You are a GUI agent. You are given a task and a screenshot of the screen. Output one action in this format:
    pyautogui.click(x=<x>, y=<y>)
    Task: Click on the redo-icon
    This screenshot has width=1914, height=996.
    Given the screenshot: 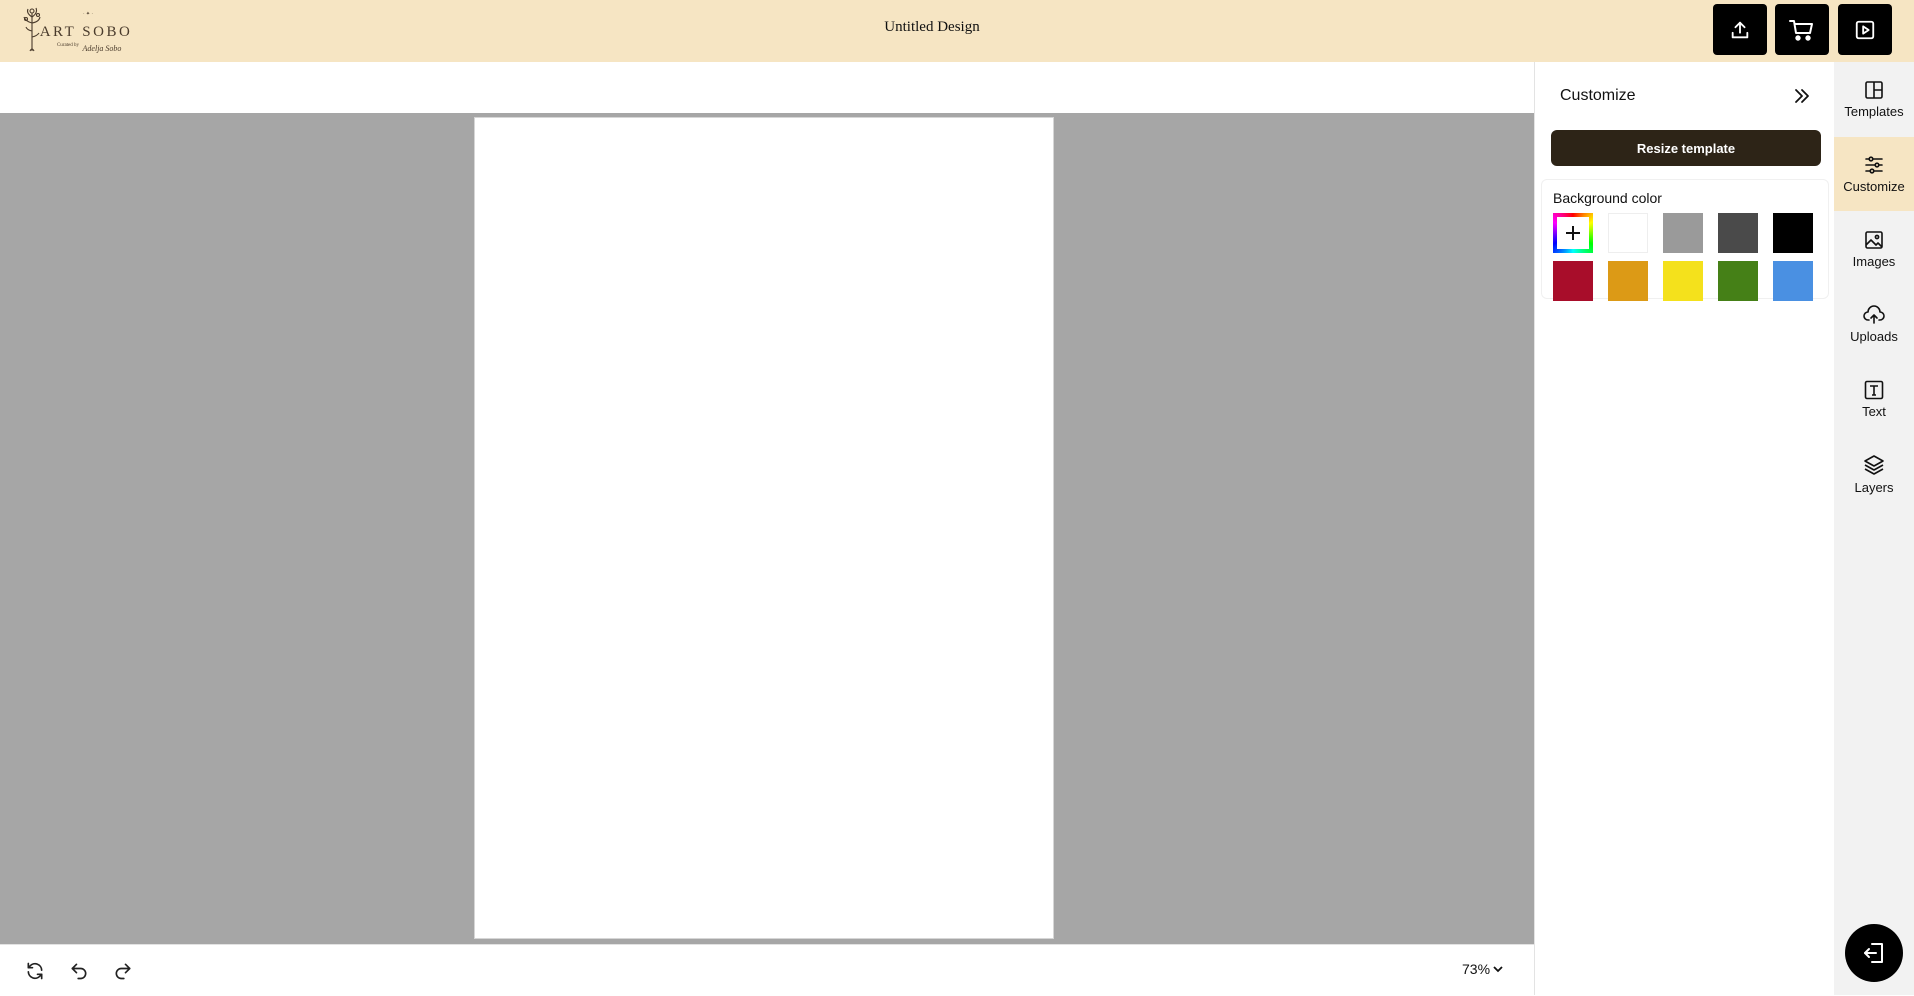 What is the action you would take?
    pyautogui.click(x=123, y=971)
    